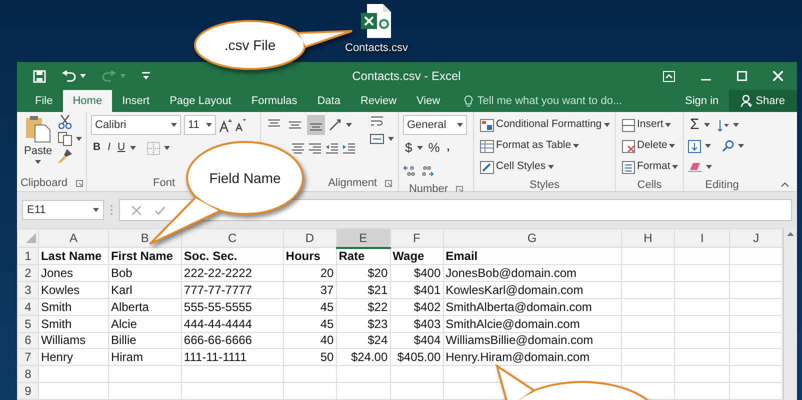 Image resolution: width=802 pixels, height=400 pixels. What do you see at coordinates (39, 76) in the screenshot?
I see `save-icon` at bounding box center [39, 76].